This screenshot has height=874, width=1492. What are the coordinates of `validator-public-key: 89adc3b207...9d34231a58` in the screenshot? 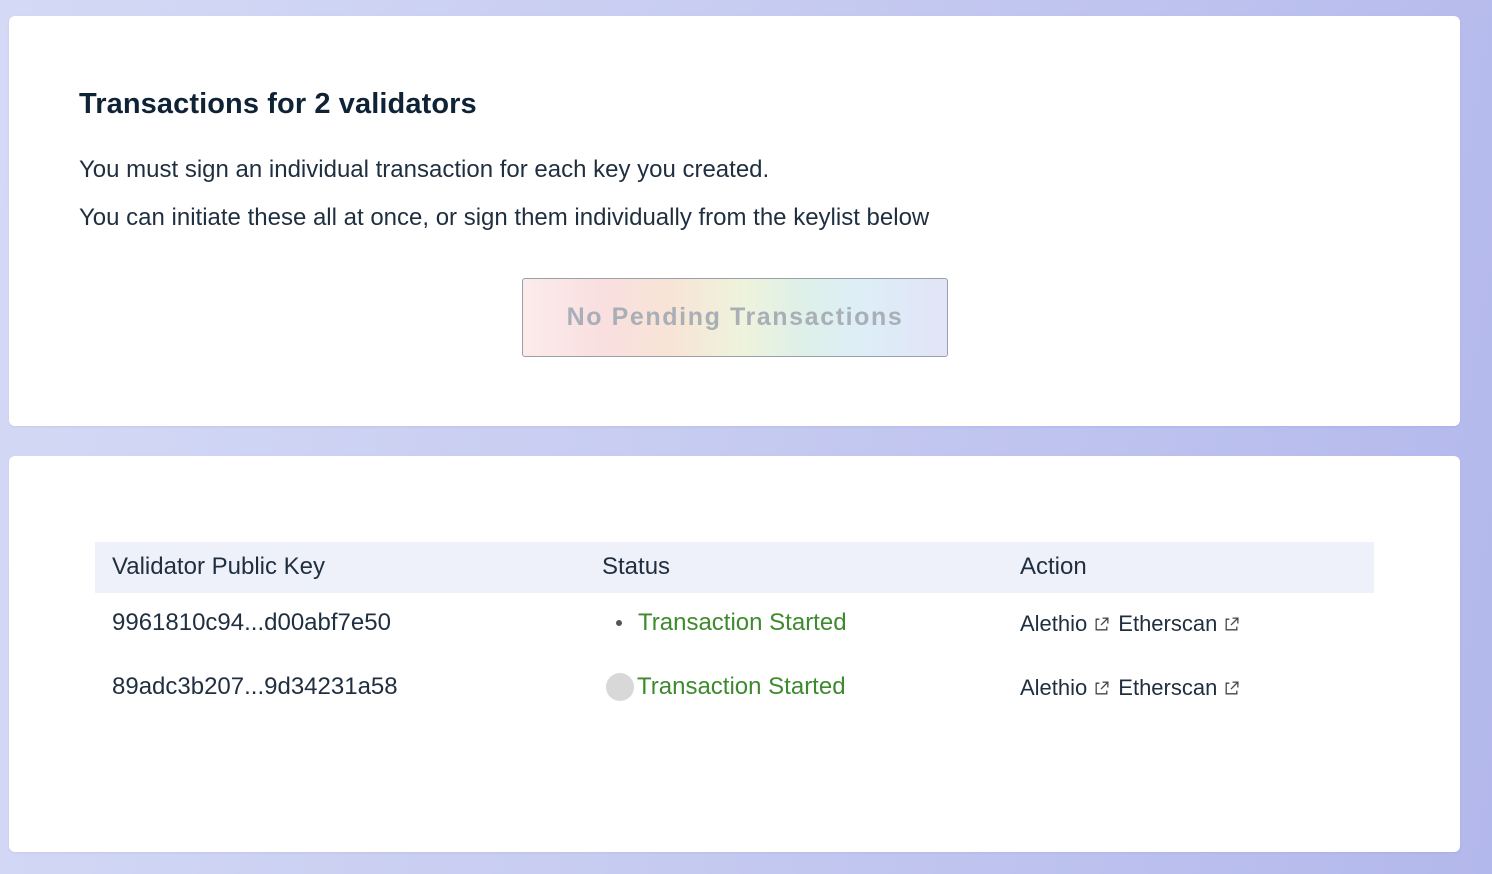 It's located at (255, 686).